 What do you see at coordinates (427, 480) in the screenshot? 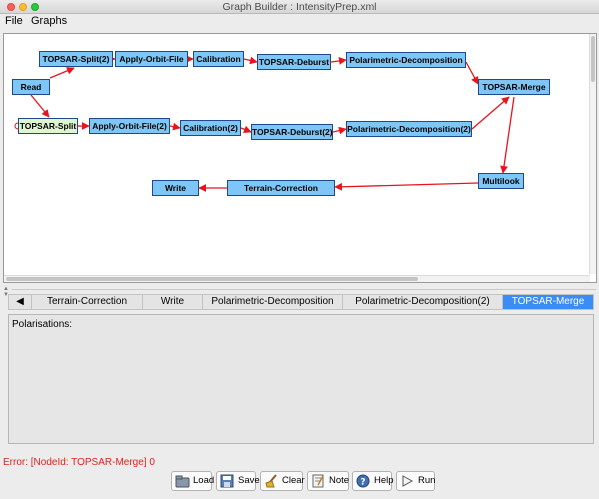
I see `run-button-label: Run` at bounding box center [427, 480].